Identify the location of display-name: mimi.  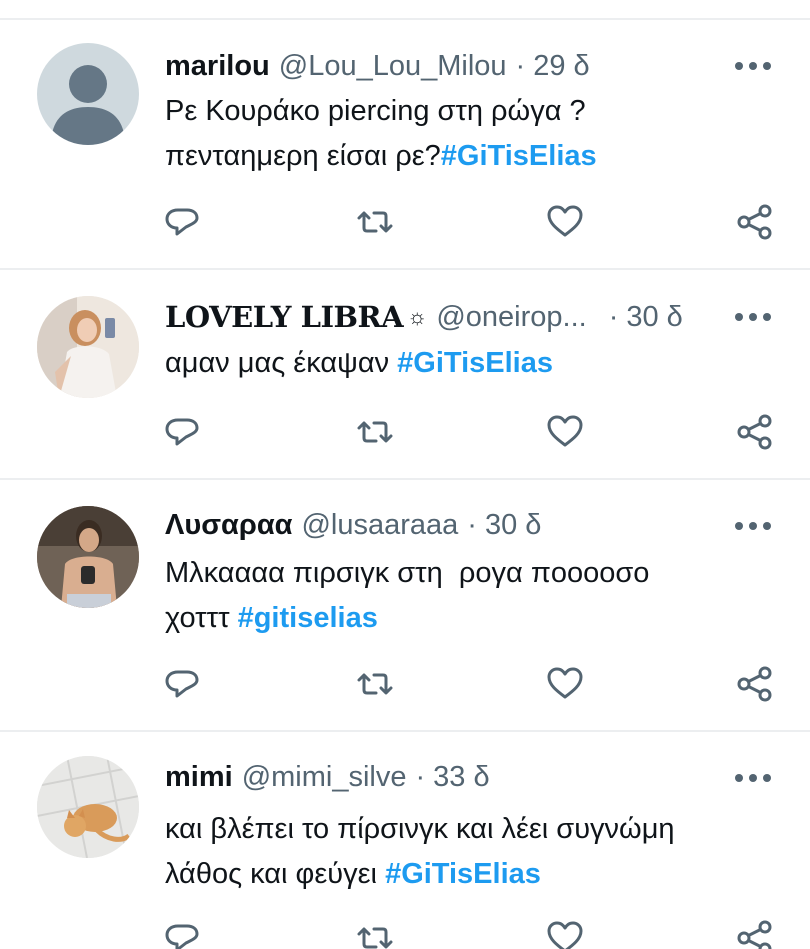
(199, 777).